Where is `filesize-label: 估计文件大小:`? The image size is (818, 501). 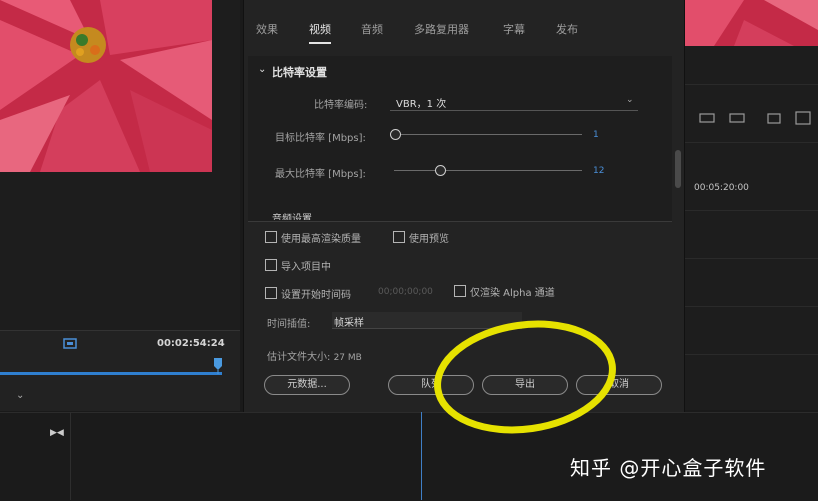
filesize-label: 估计文件大小: is located at coordinates (299, 357).